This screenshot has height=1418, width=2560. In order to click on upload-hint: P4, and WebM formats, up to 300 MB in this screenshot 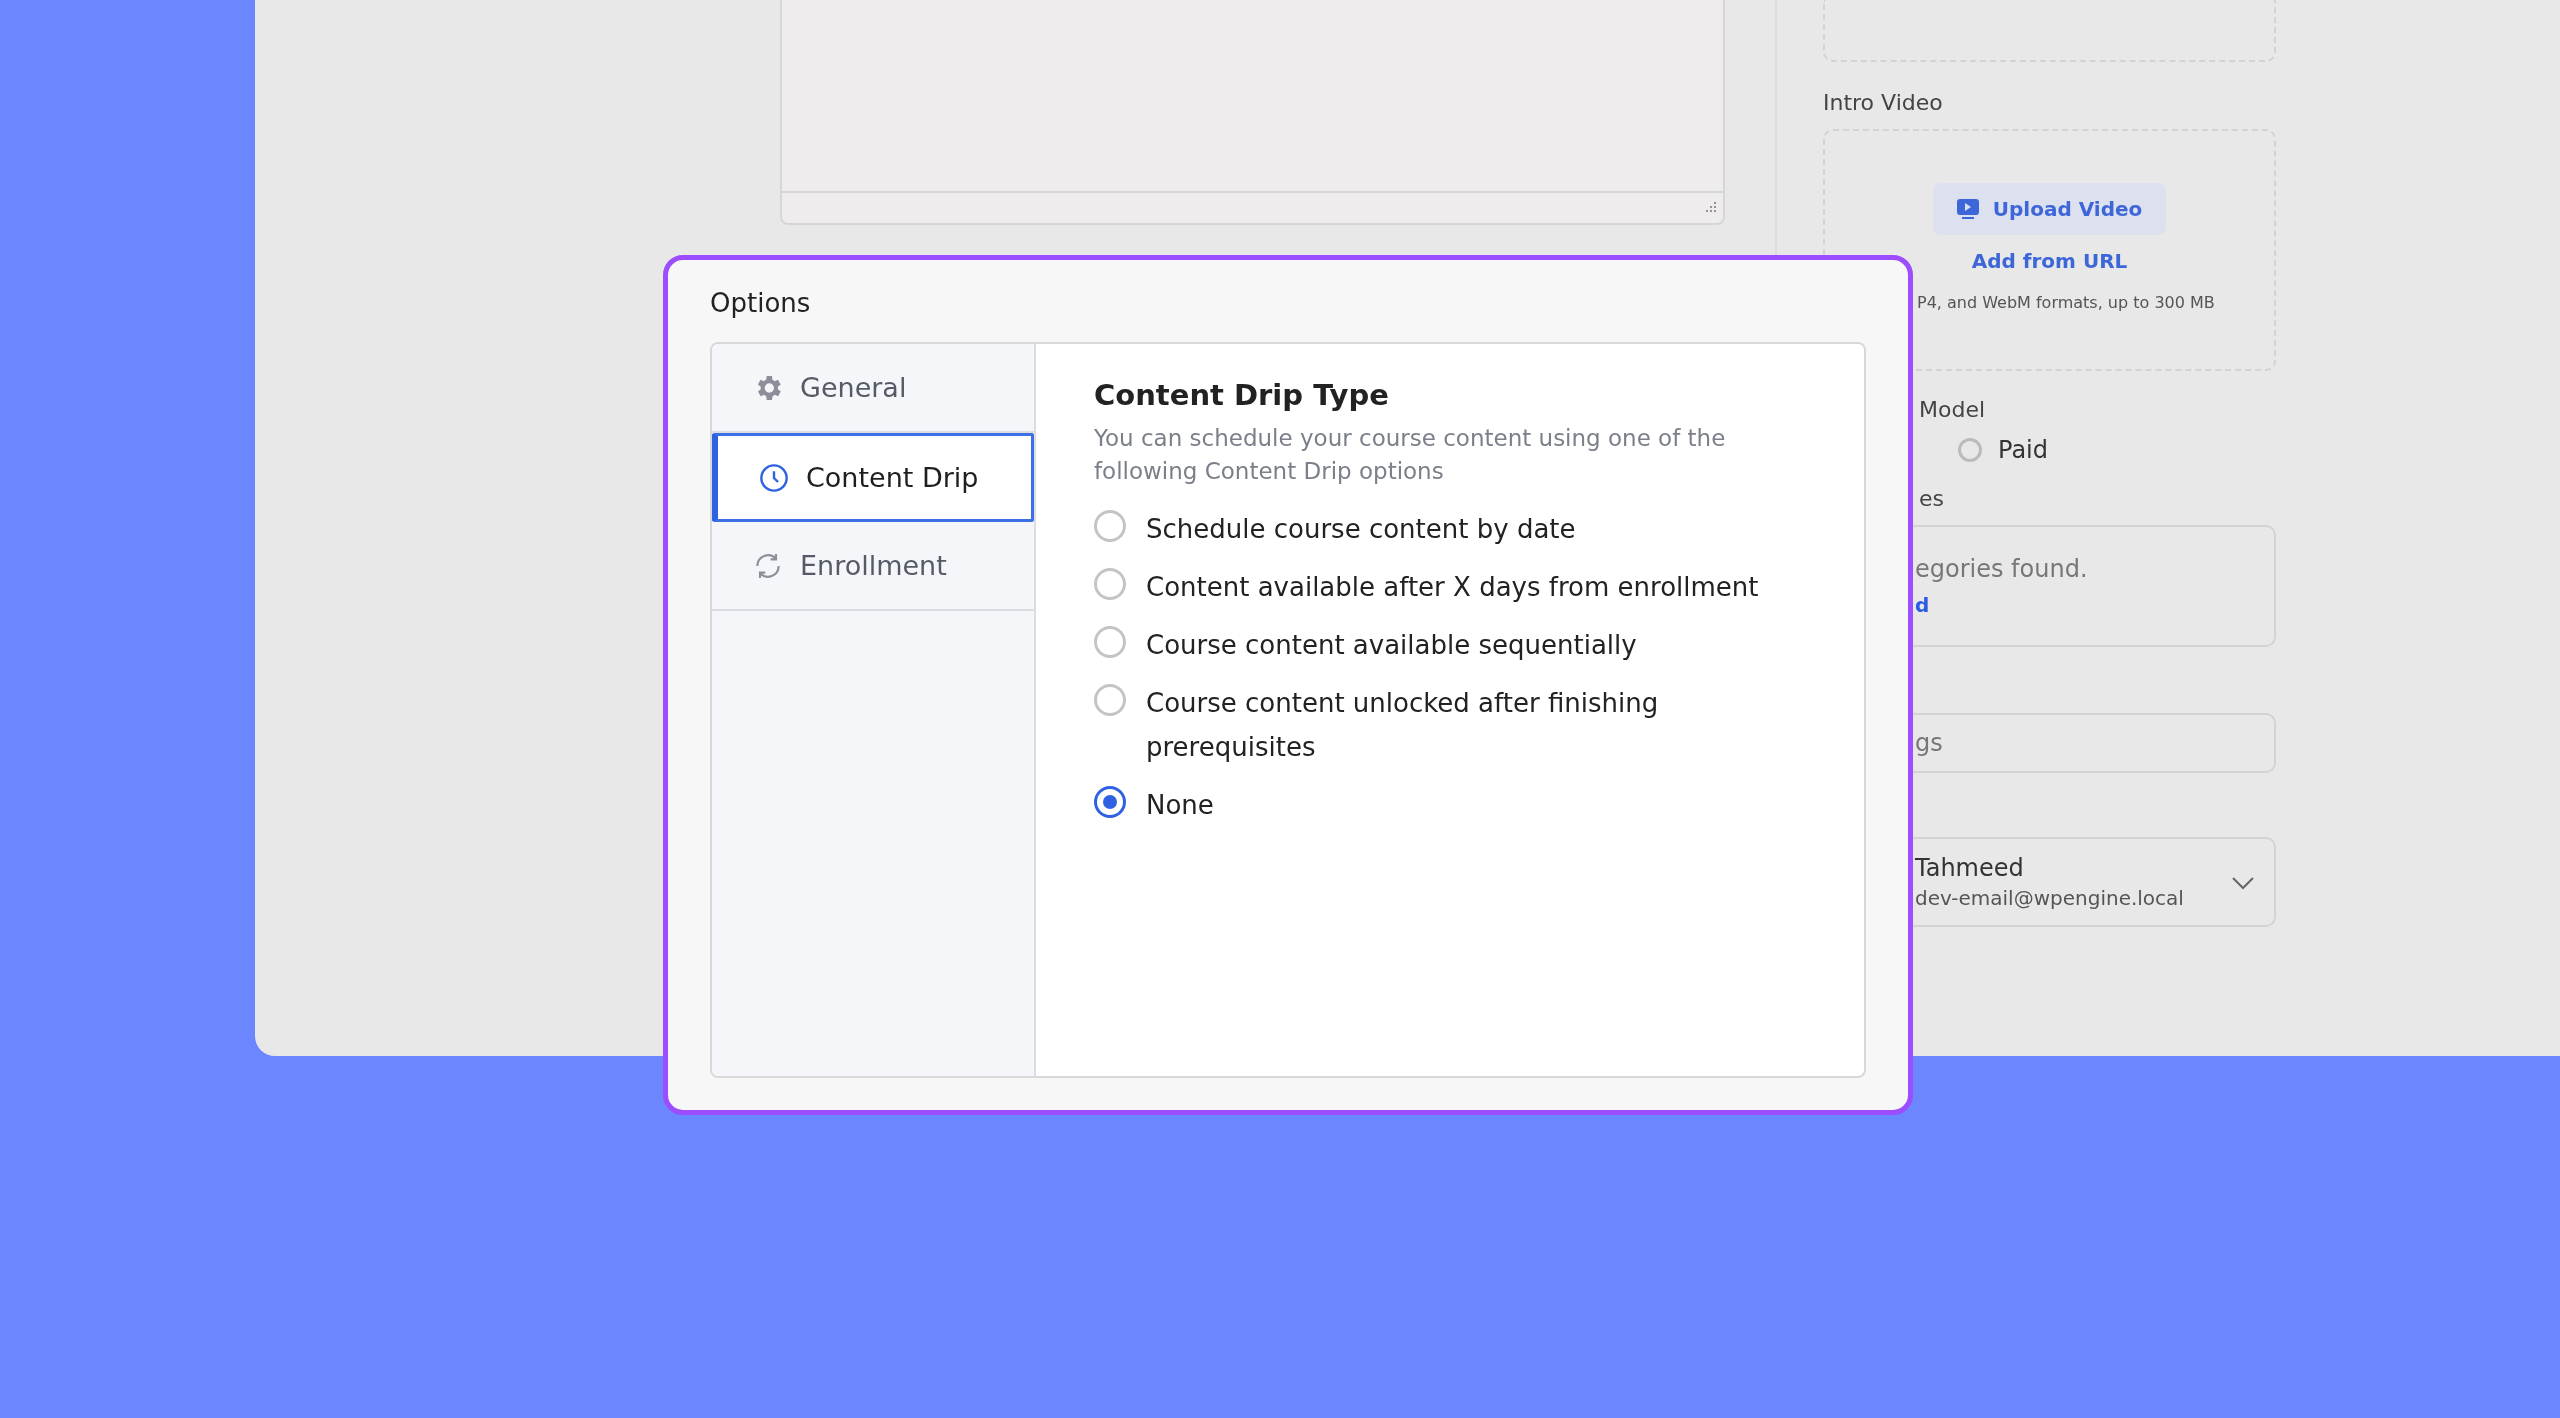, I will do `click(2065, 302)`.